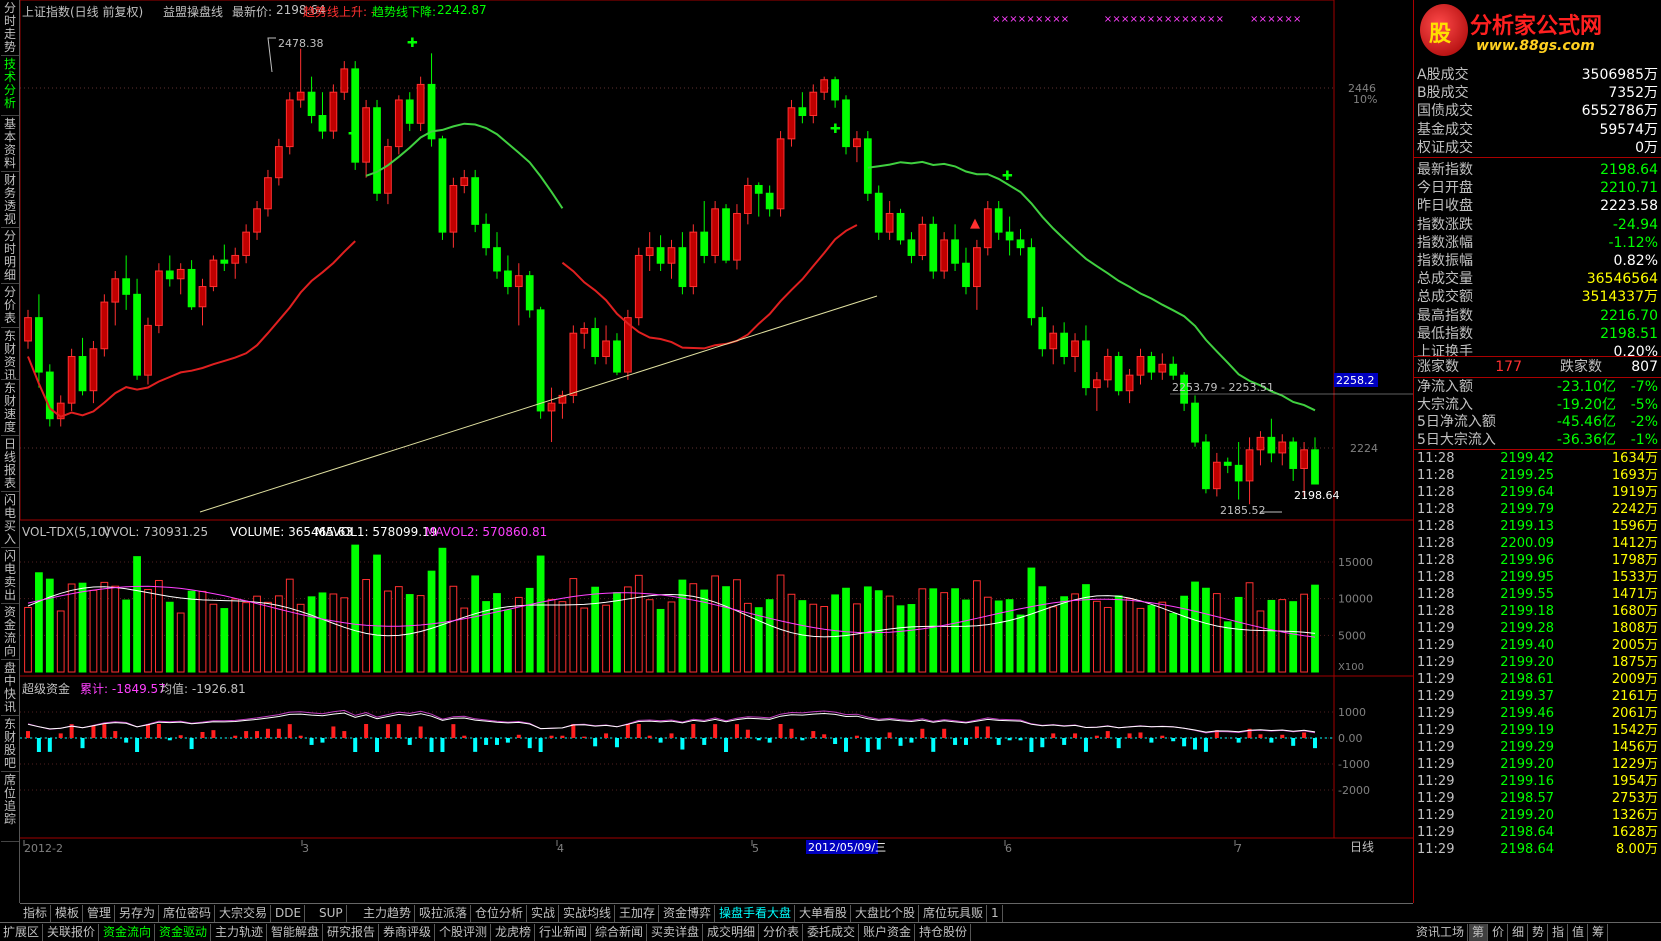 The width and height of the screenshot is (1661, 941). What do you see at coordinates (620, 932) in the screenshot?
I see `extension-tab: 综合新闻` at bounding box center [620, 932].